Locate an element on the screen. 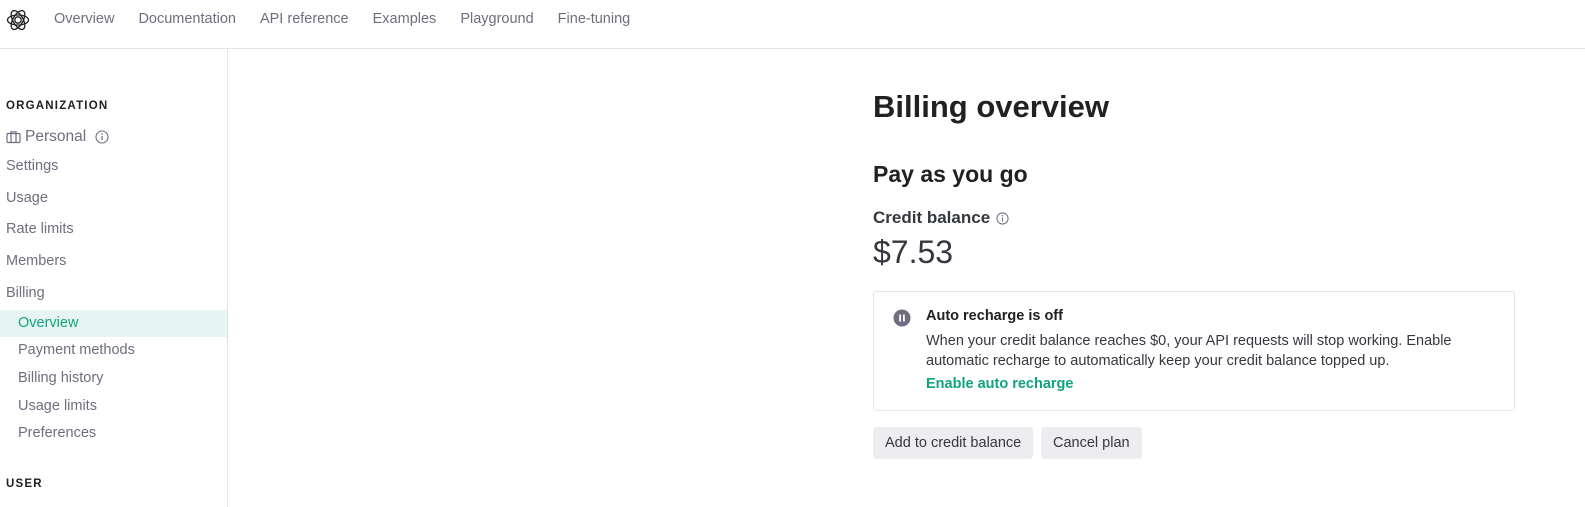 The width and height of the screenshot is (1585, 507). org-name: Personal is located at coordinates (56, 136).